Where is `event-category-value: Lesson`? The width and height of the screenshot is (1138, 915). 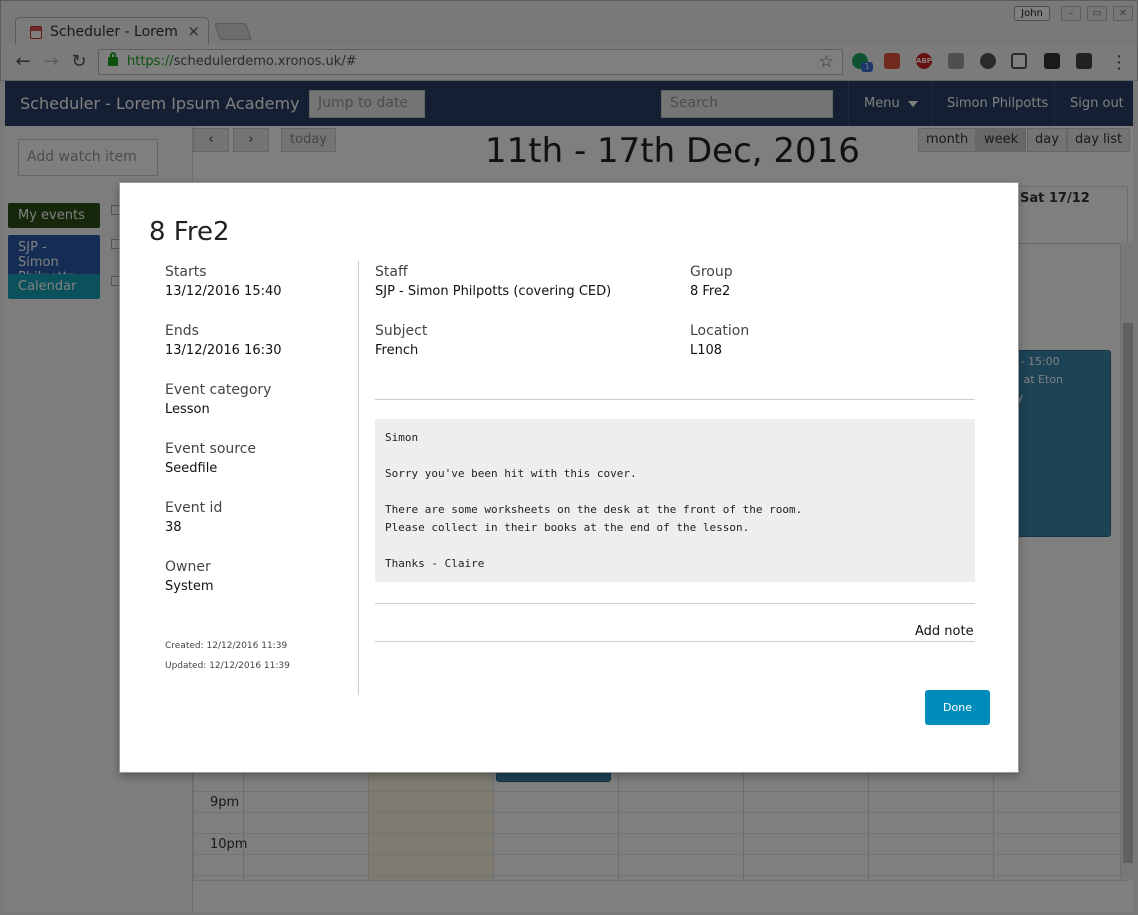
event-category-value: Lesson is located at coordinates (187, 409).